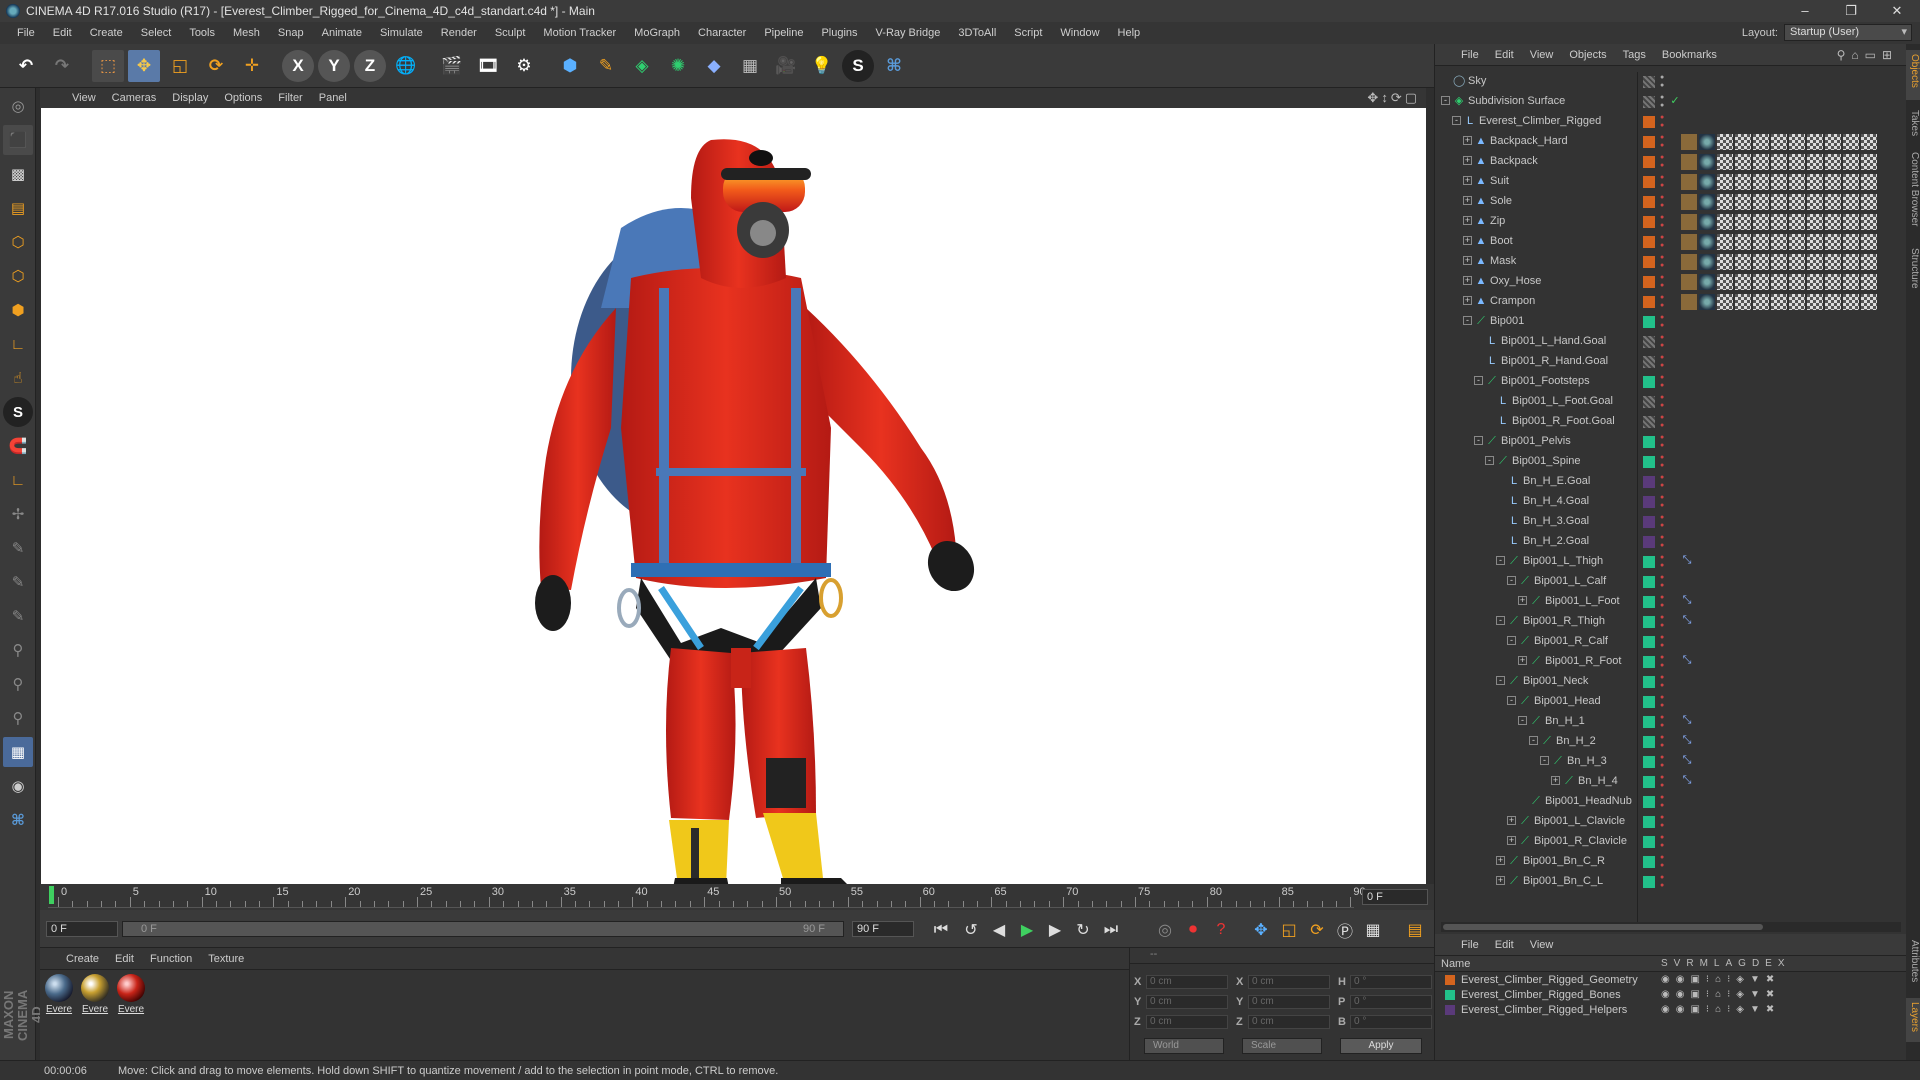  What do you see at coordinates (1671, 522) in the screenshot?
I see `object-row: L Bn_H_3.Goal ● ●` at bounding box center [1671, 522].